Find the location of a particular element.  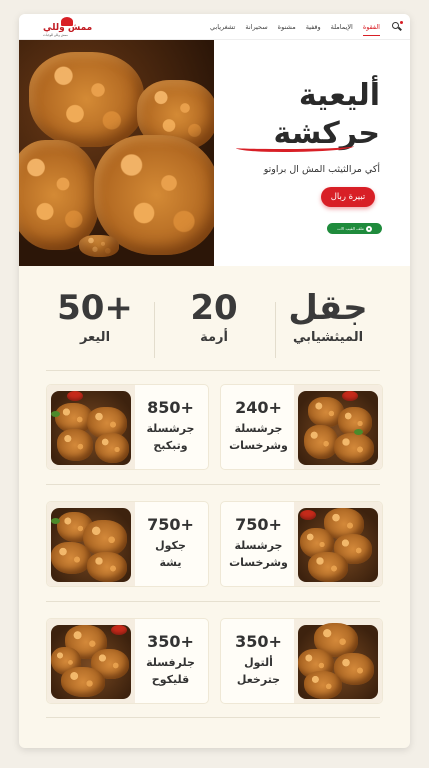

whatsapp-button: ملف القيب الات is located at coordinates (354, 228).